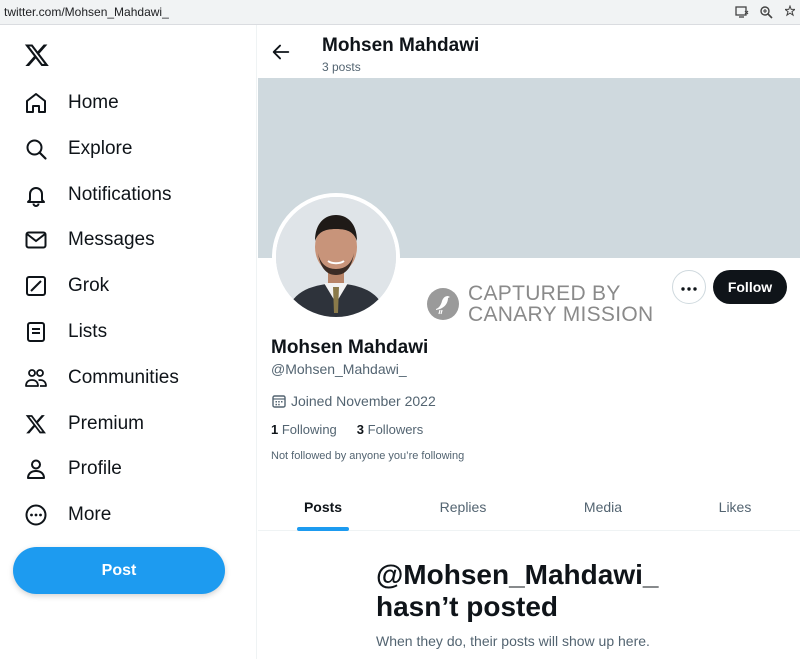  I want to click on back-arrow-icon, so click(281, 52).